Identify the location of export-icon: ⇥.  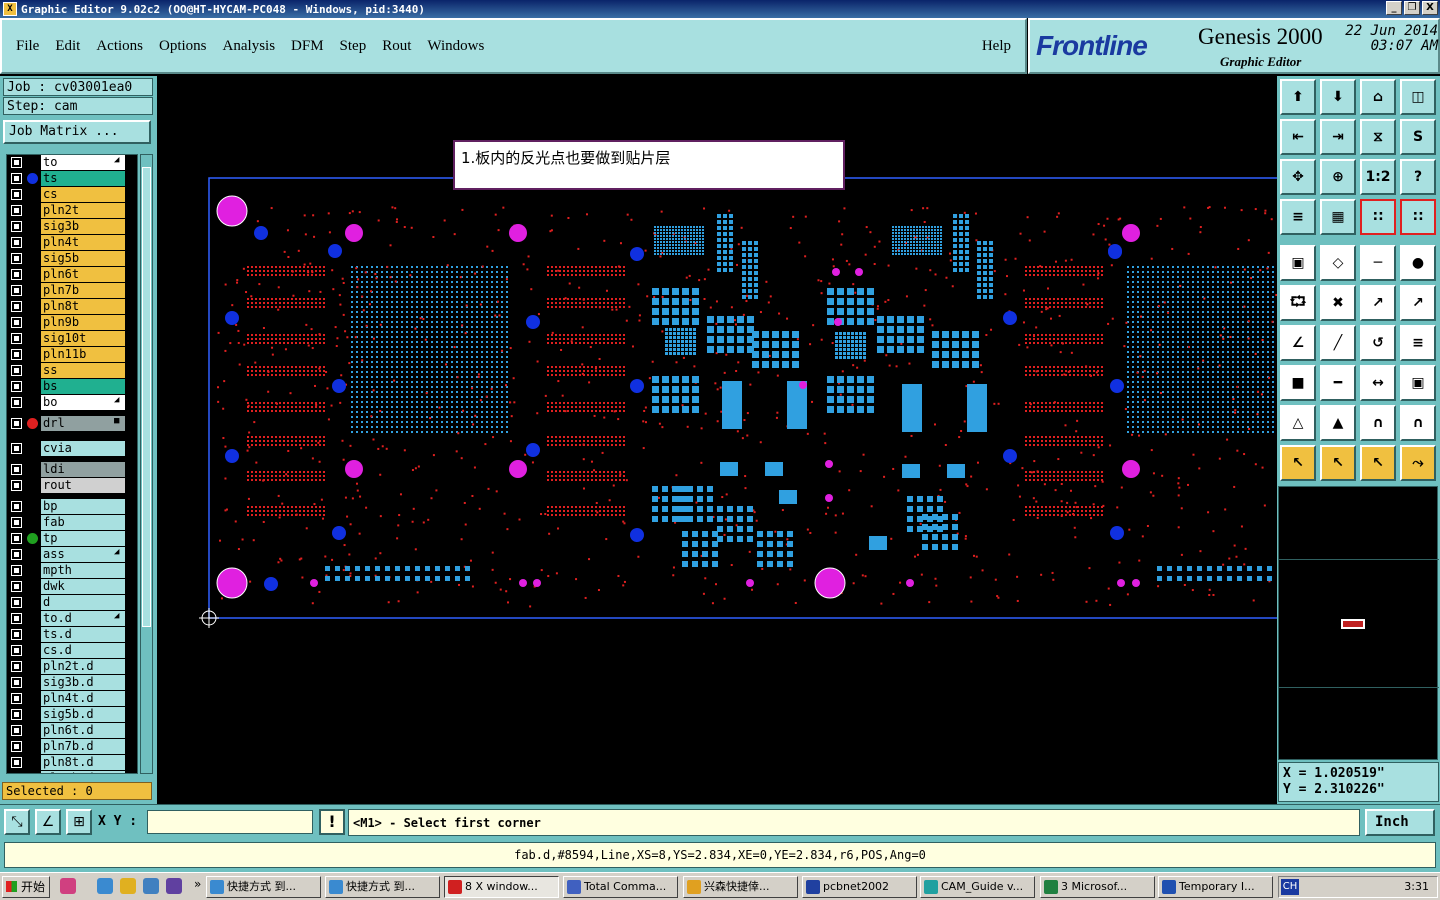
(1338, 137).